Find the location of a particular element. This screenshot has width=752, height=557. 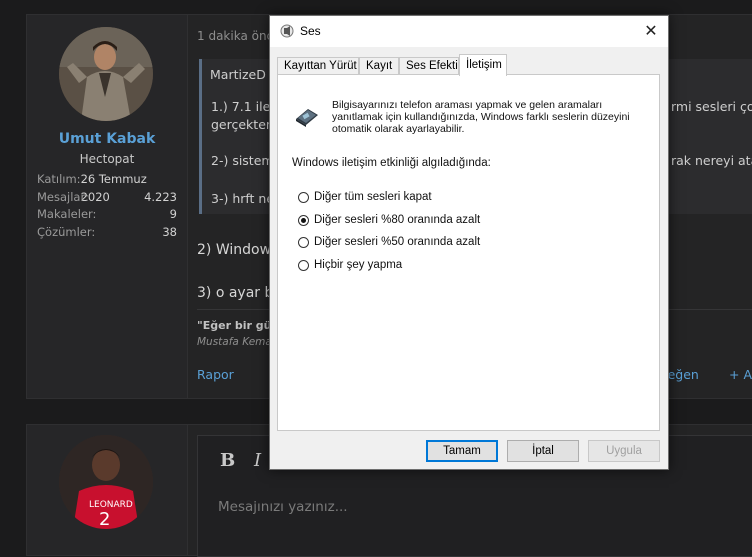

stat-label: Çözümler: is located at coordinates (66, 231).